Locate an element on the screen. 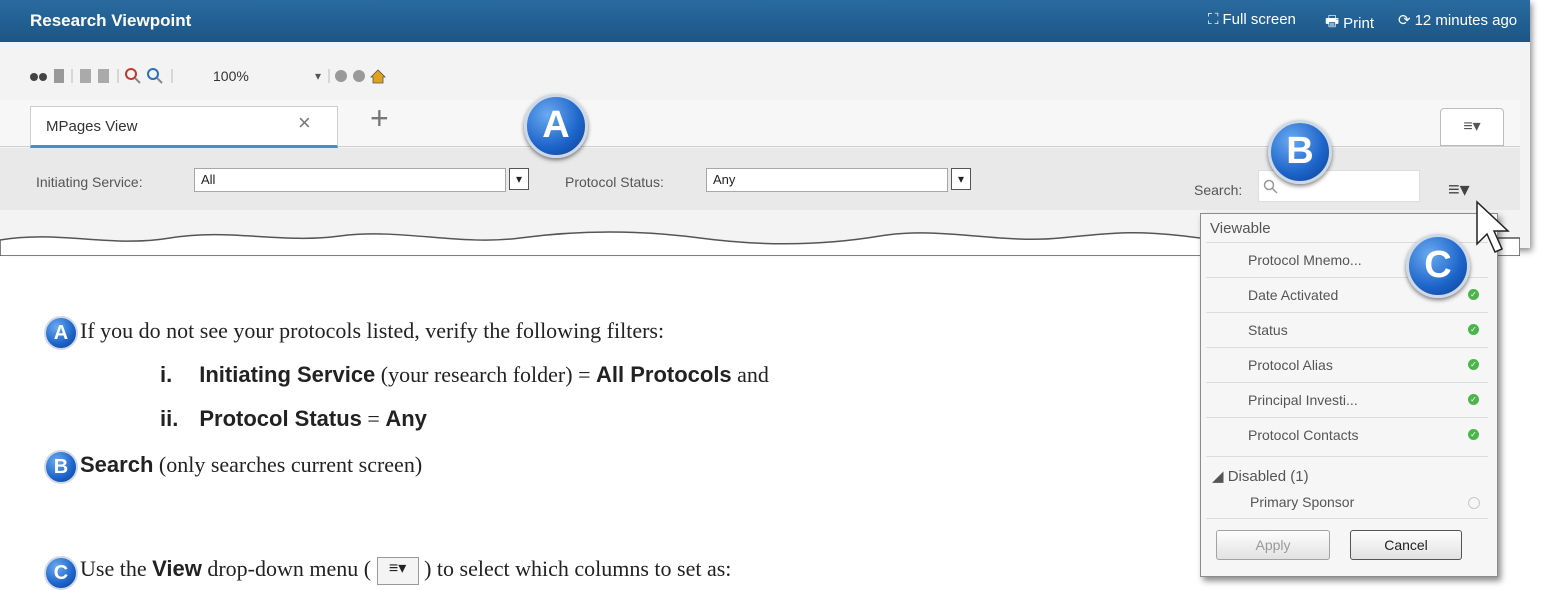 The image size is (1543, 590). print-icon: 🖶 is located at coordinates (1332, 21).